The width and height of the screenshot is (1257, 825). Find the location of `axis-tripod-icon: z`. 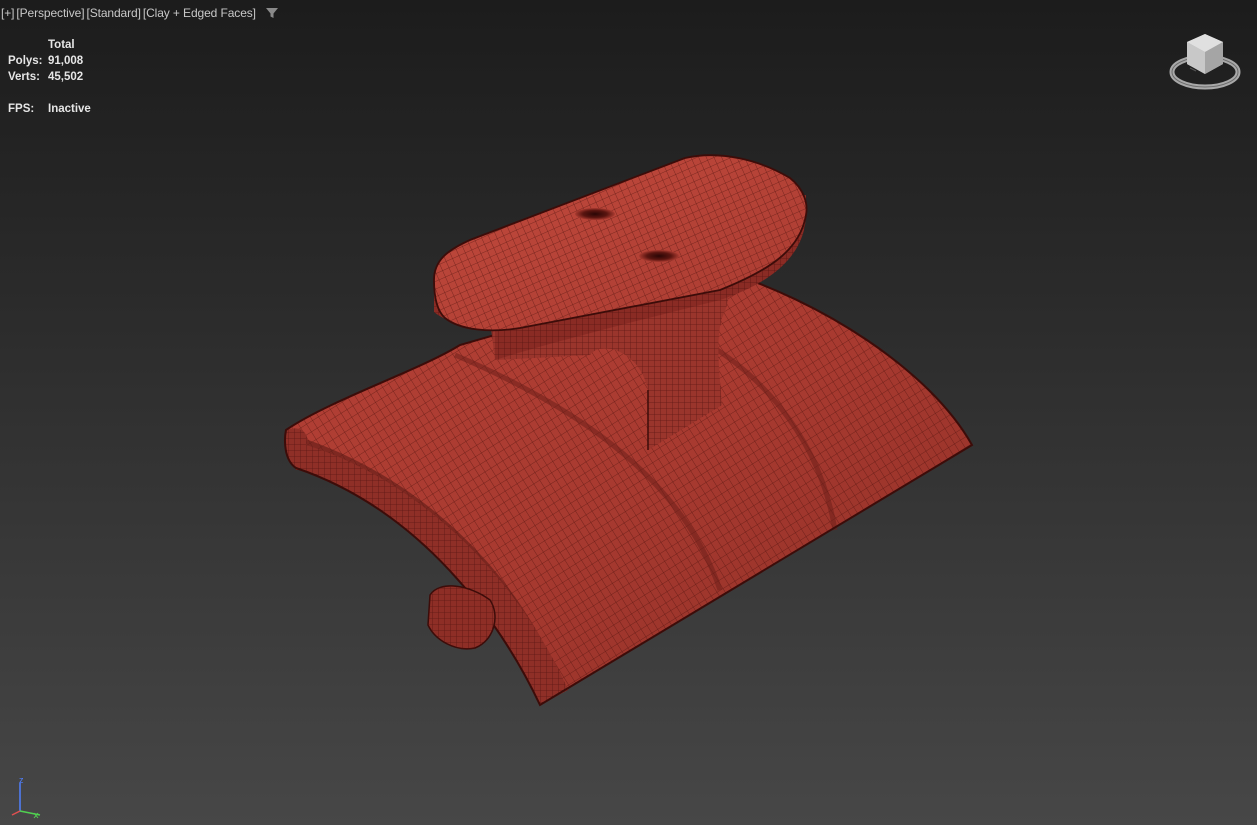

axis-tripod-icon: z is located at coordinates (26, 797).